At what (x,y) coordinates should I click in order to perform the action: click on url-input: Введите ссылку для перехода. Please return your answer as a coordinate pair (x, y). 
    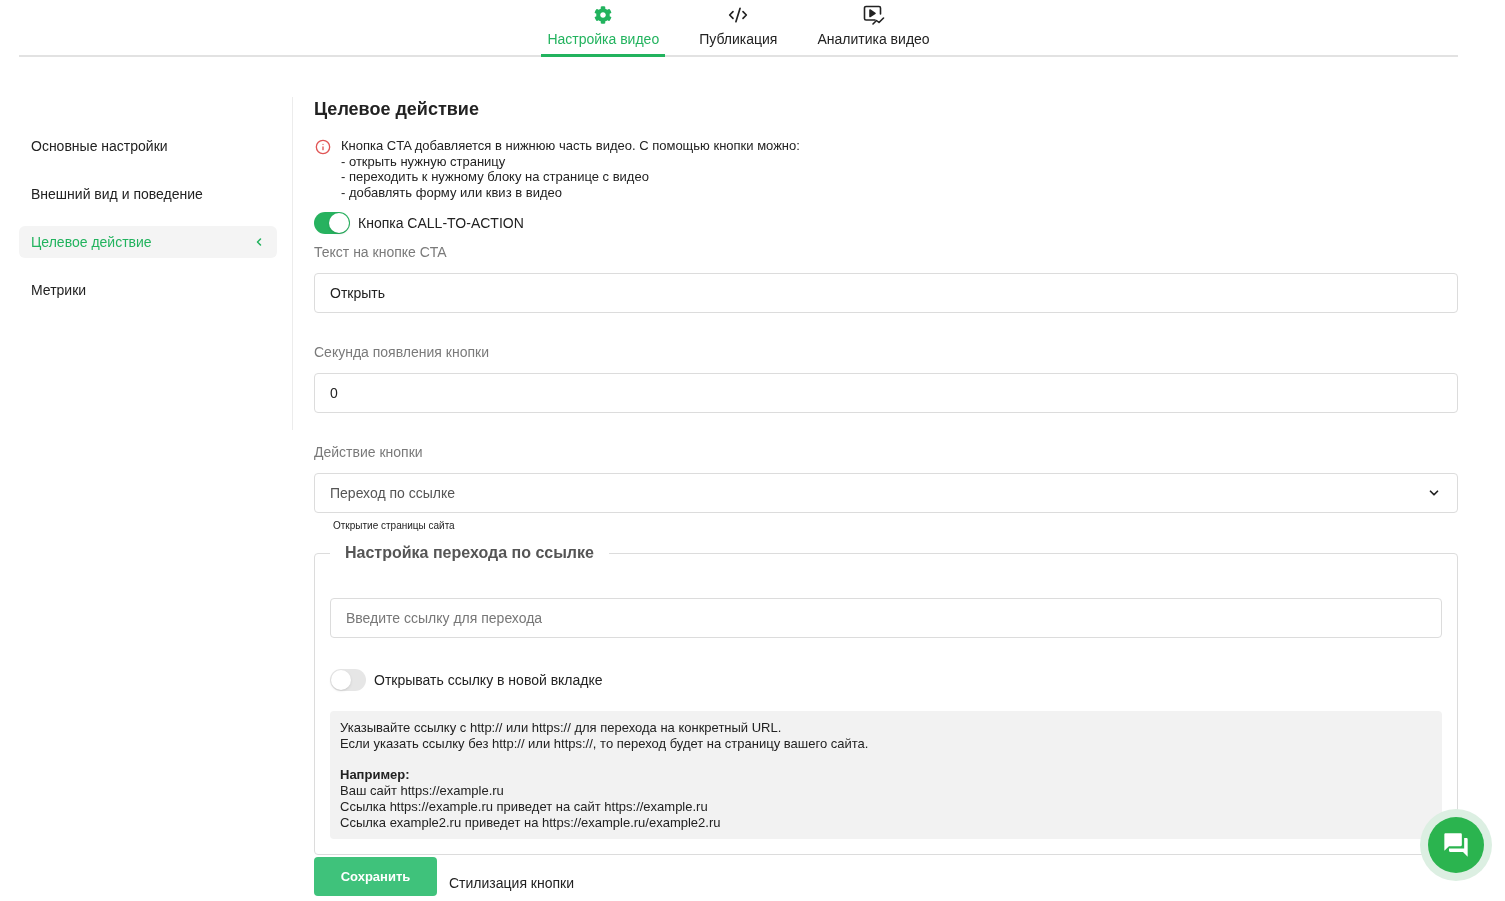
    Looking at the image, I should click on (886, 618).